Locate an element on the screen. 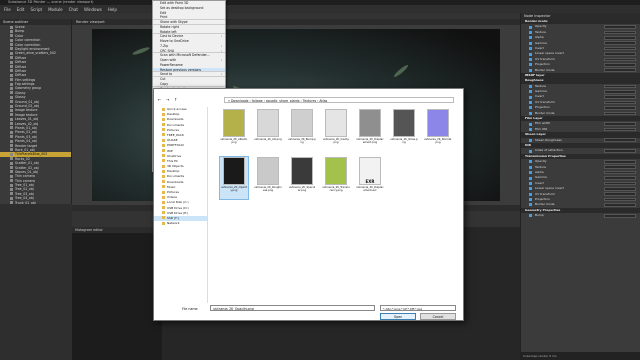  scene-tree-item-label: Stones_01_obj is located at coordinates (26, 171).